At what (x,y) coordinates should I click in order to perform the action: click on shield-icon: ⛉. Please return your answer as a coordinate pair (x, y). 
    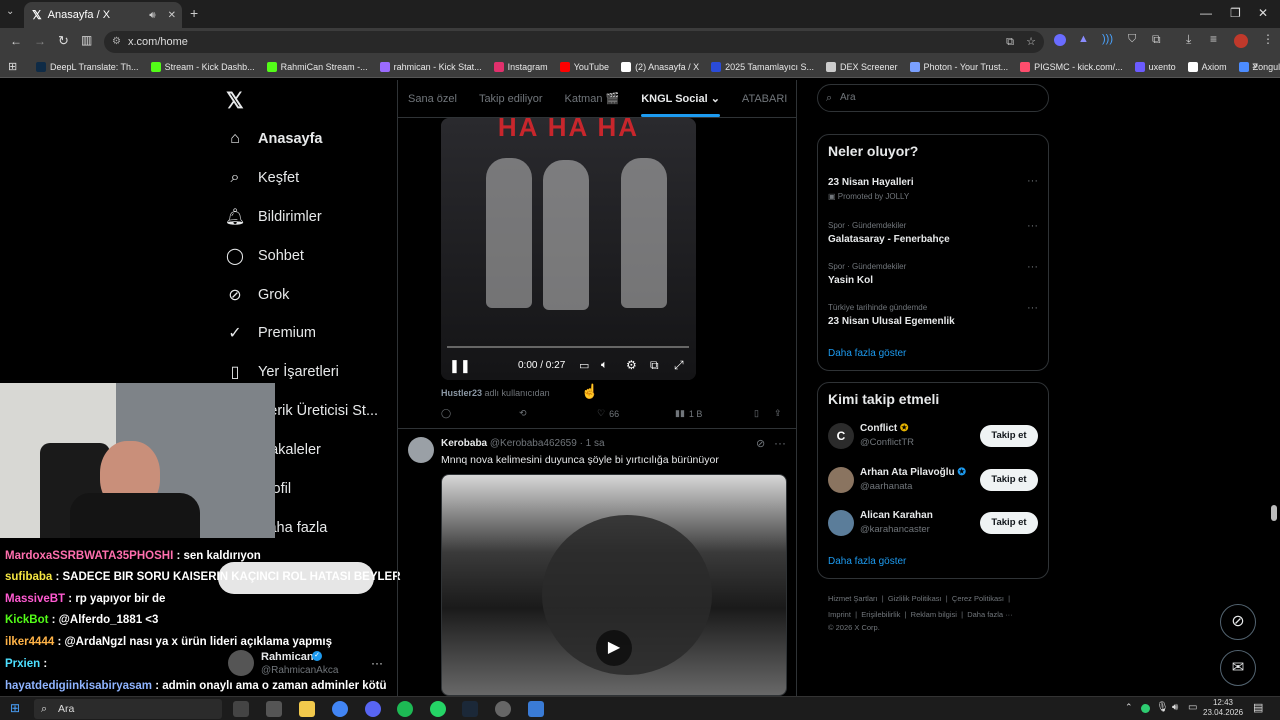
    Looking at the image, I should click on (1132, 39).